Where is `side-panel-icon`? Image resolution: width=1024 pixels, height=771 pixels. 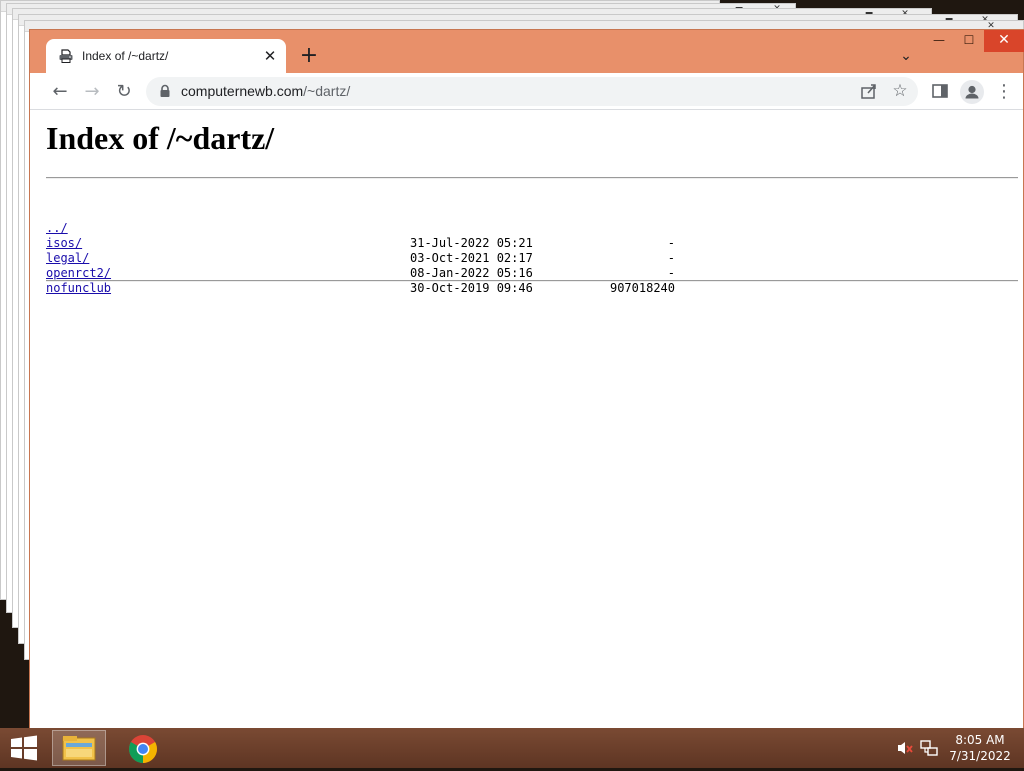
side-panel-icon is located at coordinates (940, 91).